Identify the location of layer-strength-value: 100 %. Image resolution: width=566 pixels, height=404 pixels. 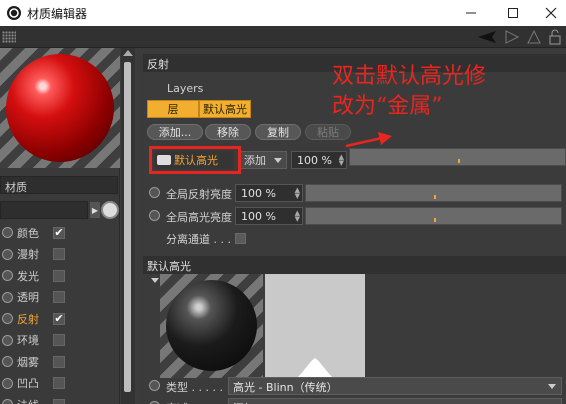
(314, 160).